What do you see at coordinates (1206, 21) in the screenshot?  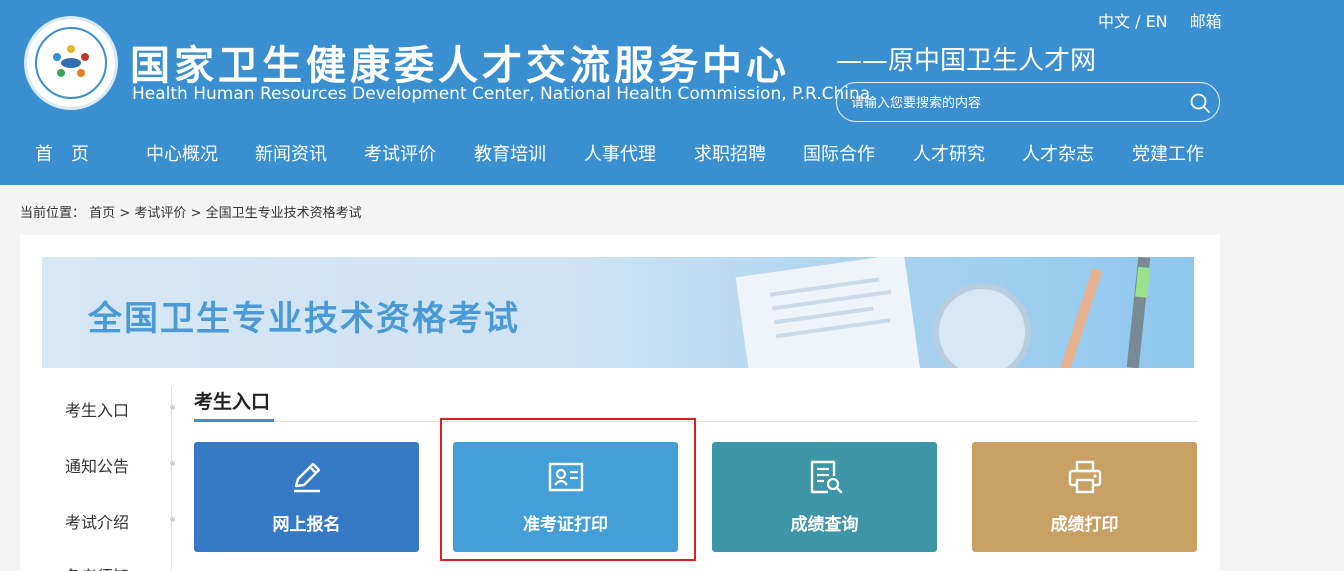 I see `mail-link: 邮箱` at bounding box center [1206, 21].